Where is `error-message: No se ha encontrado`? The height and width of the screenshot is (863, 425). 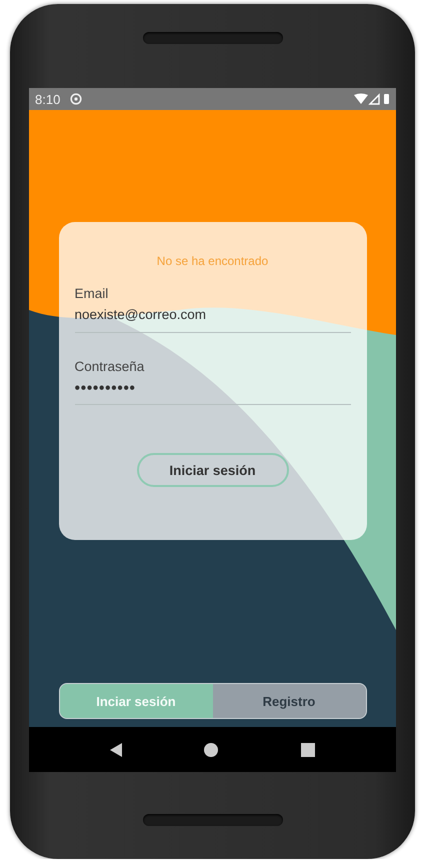
error-message: No se ha encontrado is located at coordinates (212, 261).